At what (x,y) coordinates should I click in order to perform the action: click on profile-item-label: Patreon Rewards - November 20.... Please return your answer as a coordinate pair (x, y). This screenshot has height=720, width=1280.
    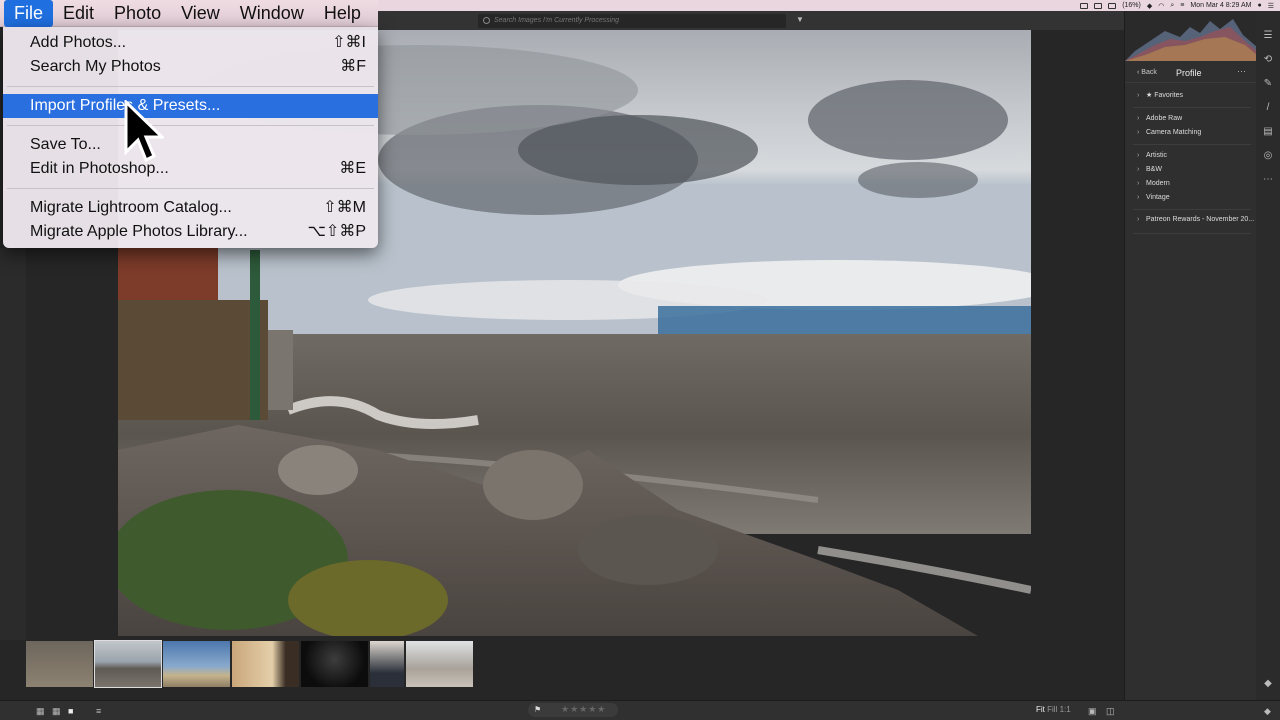
    Looking at the image, I should click on (1200, 219).